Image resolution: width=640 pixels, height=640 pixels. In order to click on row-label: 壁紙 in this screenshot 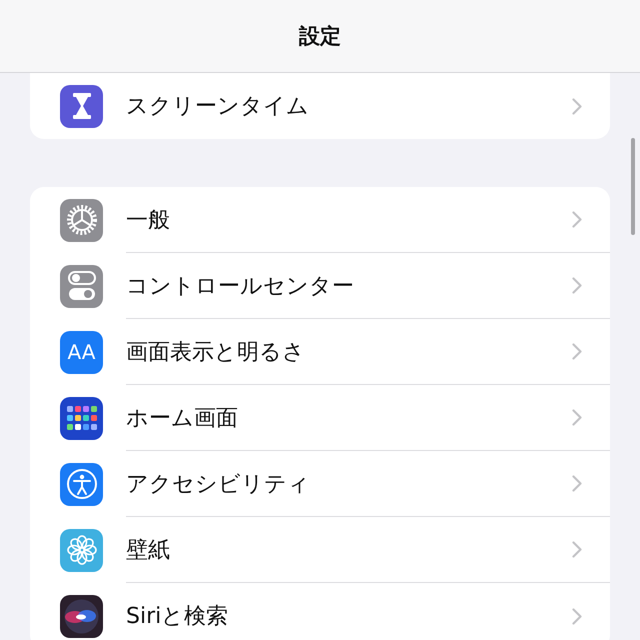, I will do `click(148, 550)`.